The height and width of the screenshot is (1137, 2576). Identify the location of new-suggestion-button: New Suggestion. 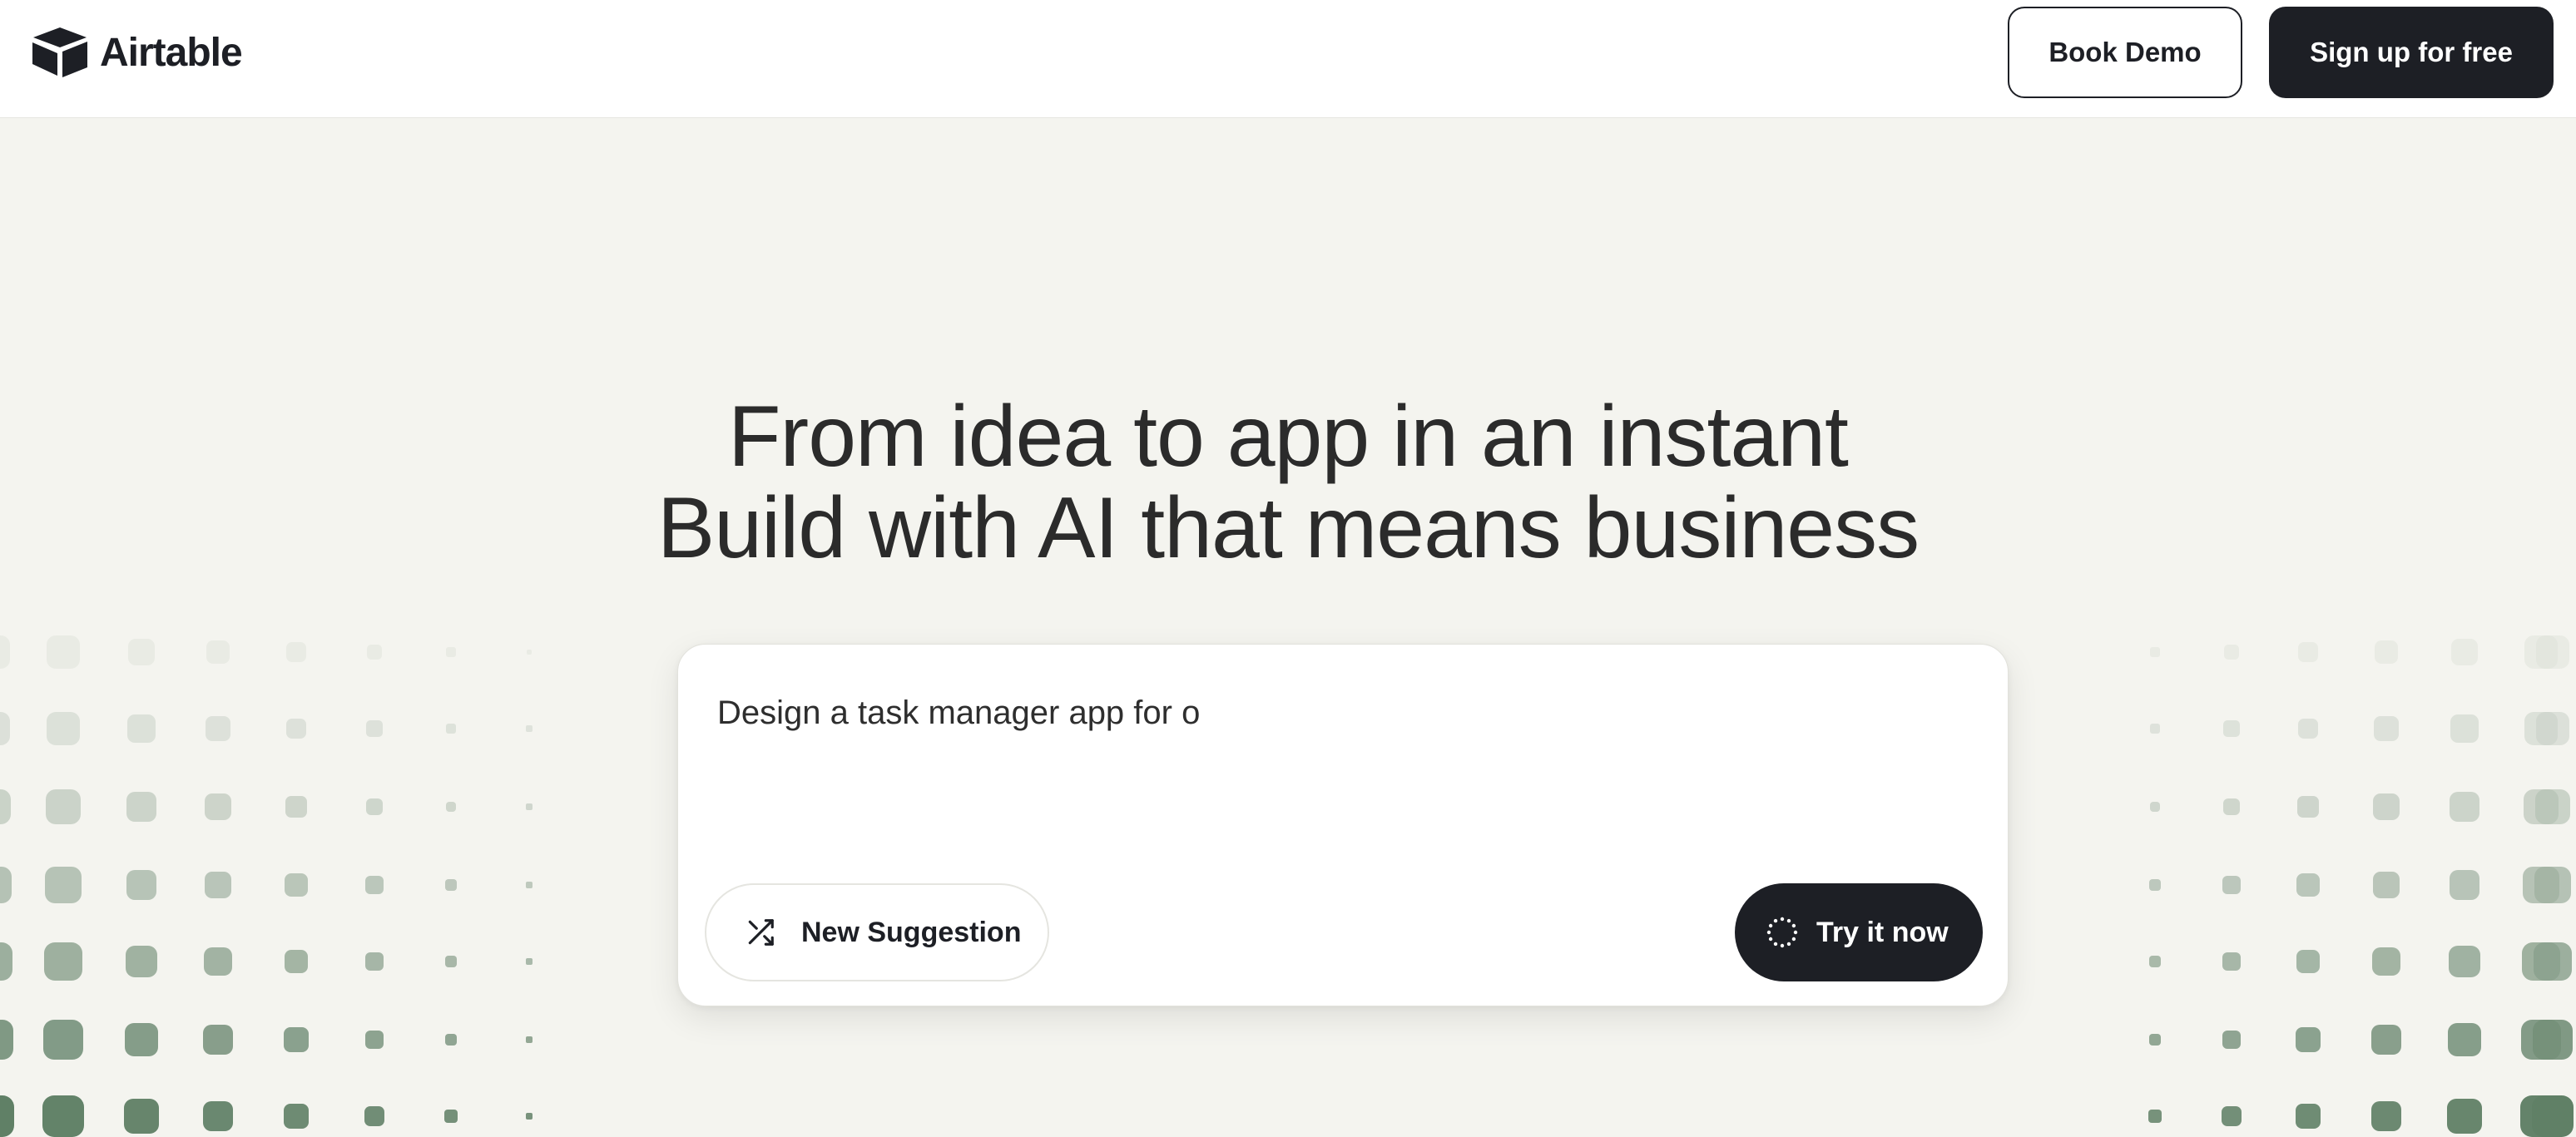
(877, 932).